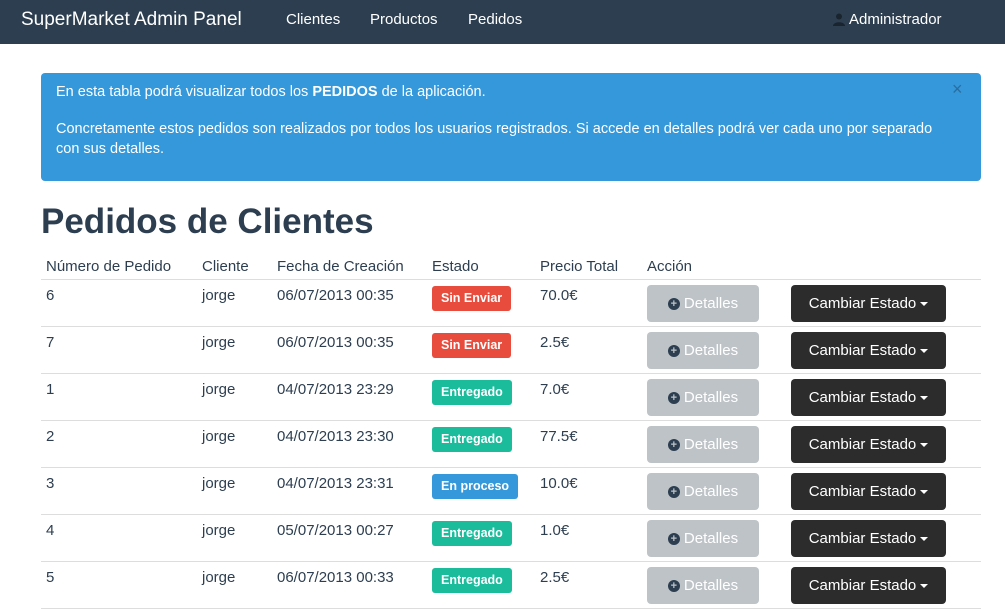 The image size is (1005, 609). What do you see at coordinates (555, 389) in the screenshot?
I see `total-price: 7.0€` at bounding box center [555, 389].